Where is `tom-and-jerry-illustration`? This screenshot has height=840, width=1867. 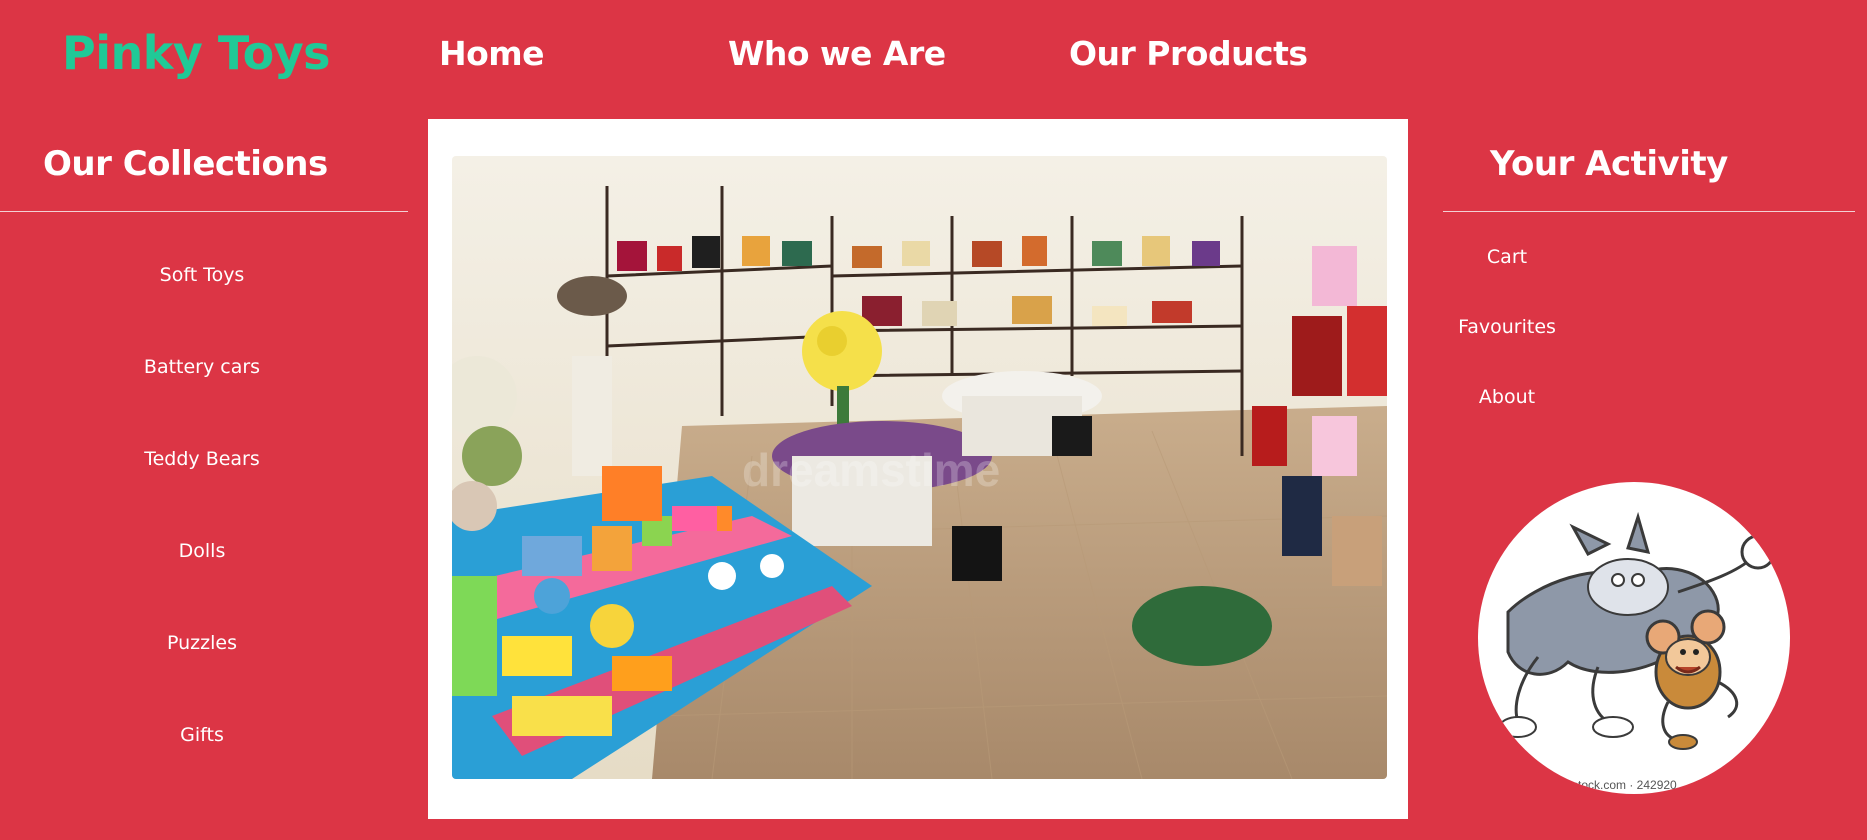 tom-and-jerry-illustration is located at coordinates (1637, 630).